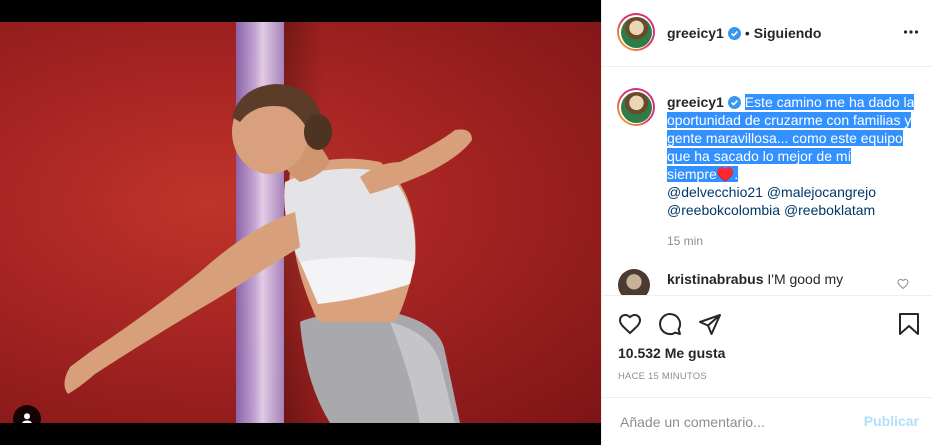 The width and height of the screenshot is (933, 446). I want to click on following-button: Siguiendo, so click(788, 33).